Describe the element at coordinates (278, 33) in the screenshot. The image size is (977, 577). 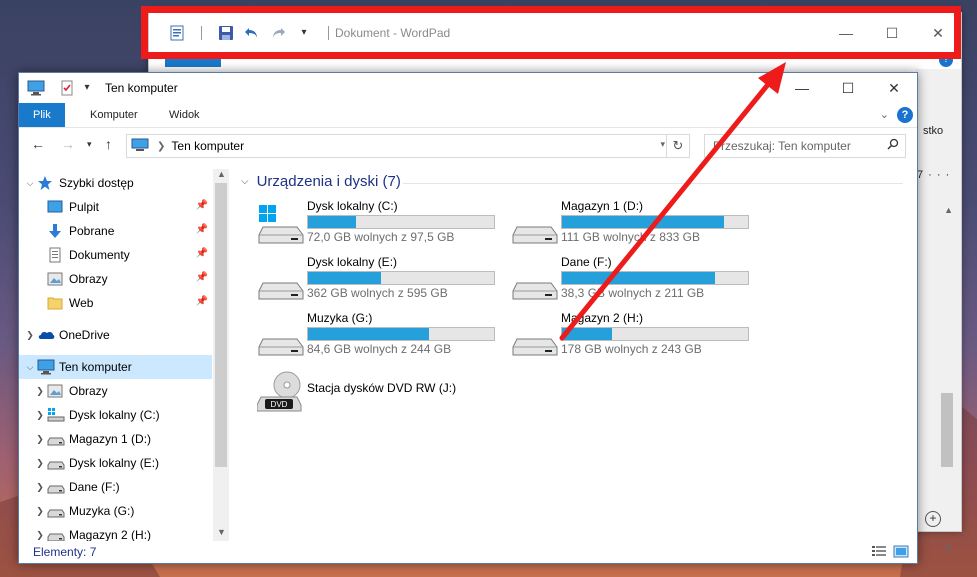
I see `redo-icon` at that location.